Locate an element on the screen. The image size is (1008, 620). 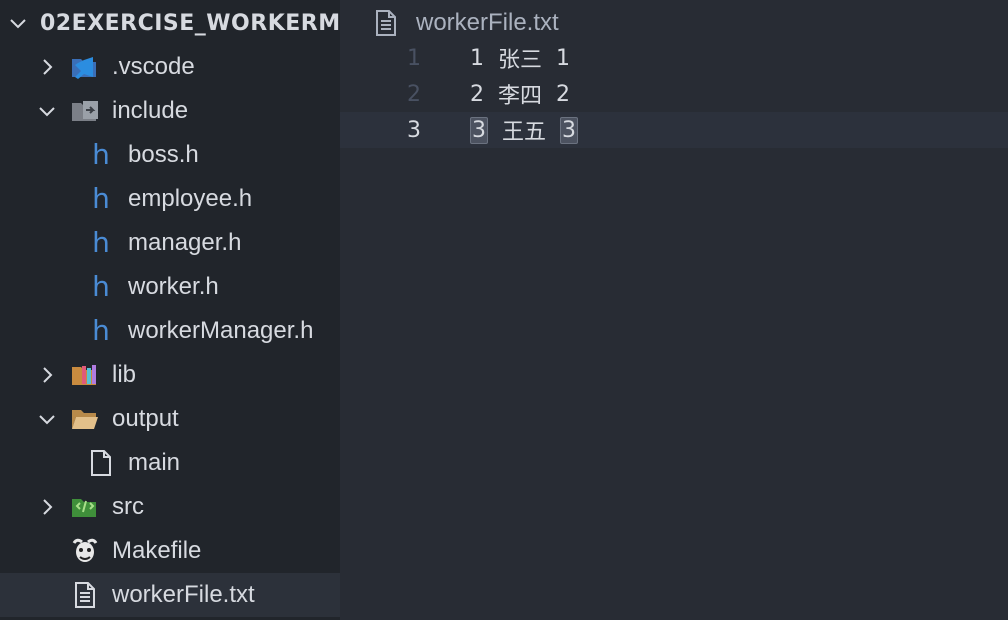
gnu-makefile-icon is located at coordinates (85, 551).